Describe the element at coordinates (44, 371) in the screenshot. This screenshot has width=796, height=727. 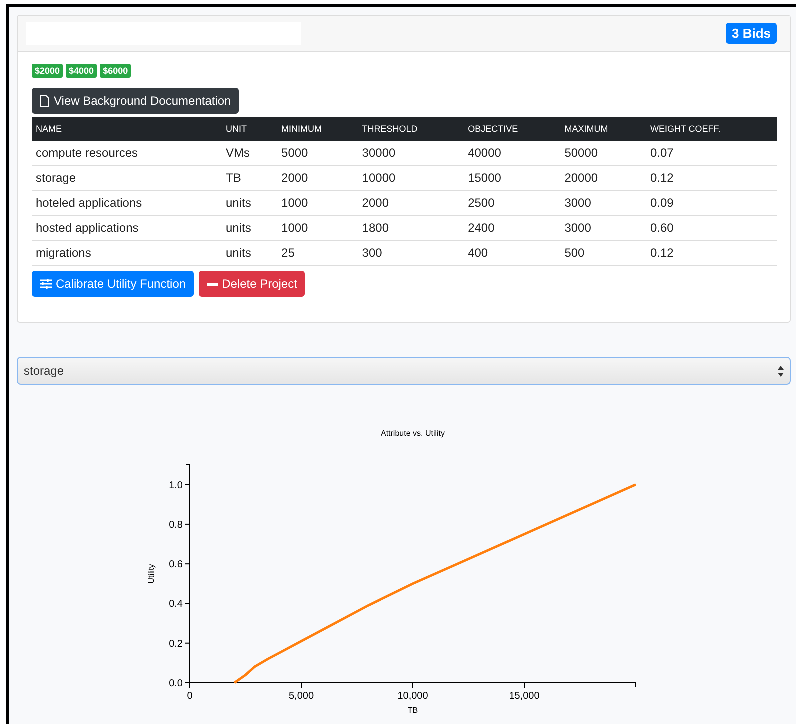
I see `select-value: storage` at that location.